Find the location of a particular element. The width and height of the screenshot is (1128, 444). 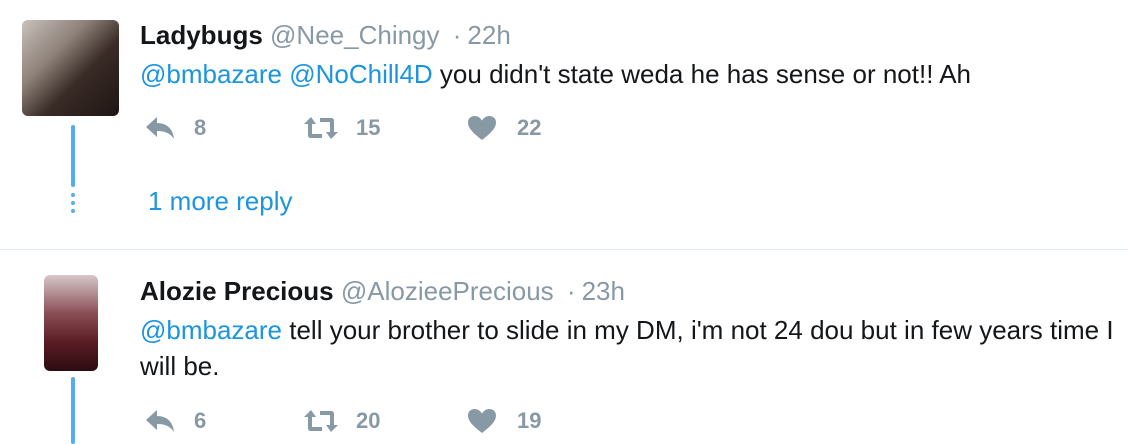

retweet-button: 20 is located at coordinates (341, 421).